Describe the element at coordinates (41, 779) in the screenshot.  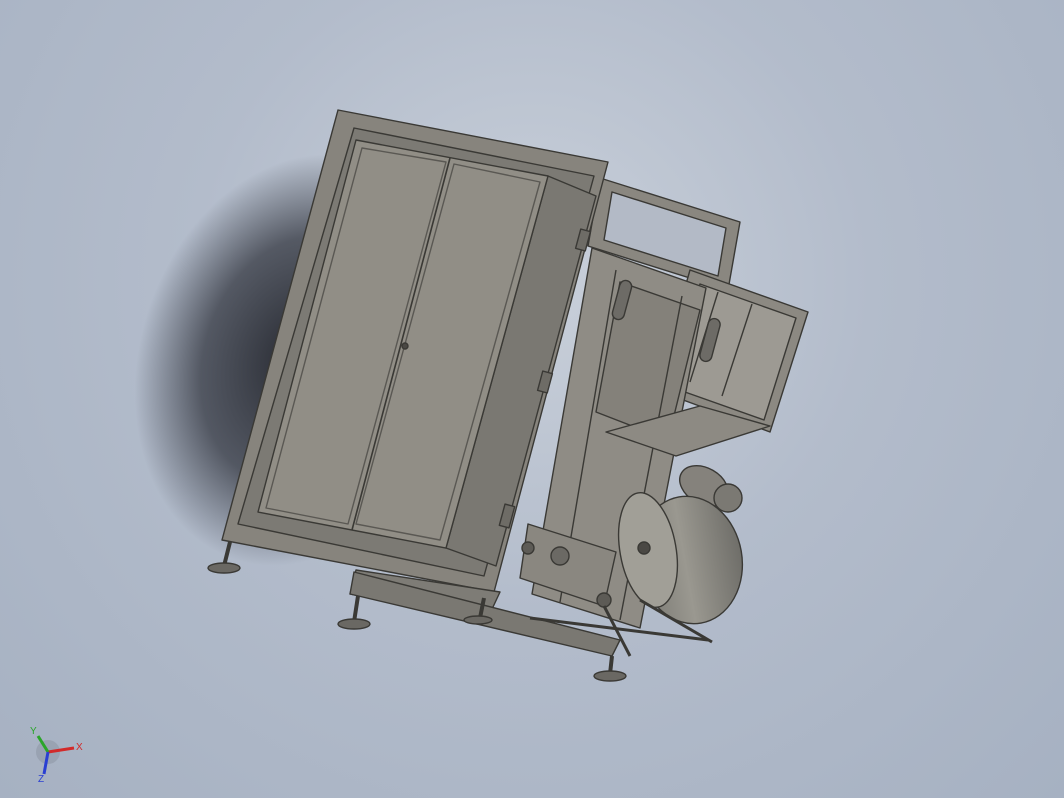
I see `z-axis-label: Z` at that location.